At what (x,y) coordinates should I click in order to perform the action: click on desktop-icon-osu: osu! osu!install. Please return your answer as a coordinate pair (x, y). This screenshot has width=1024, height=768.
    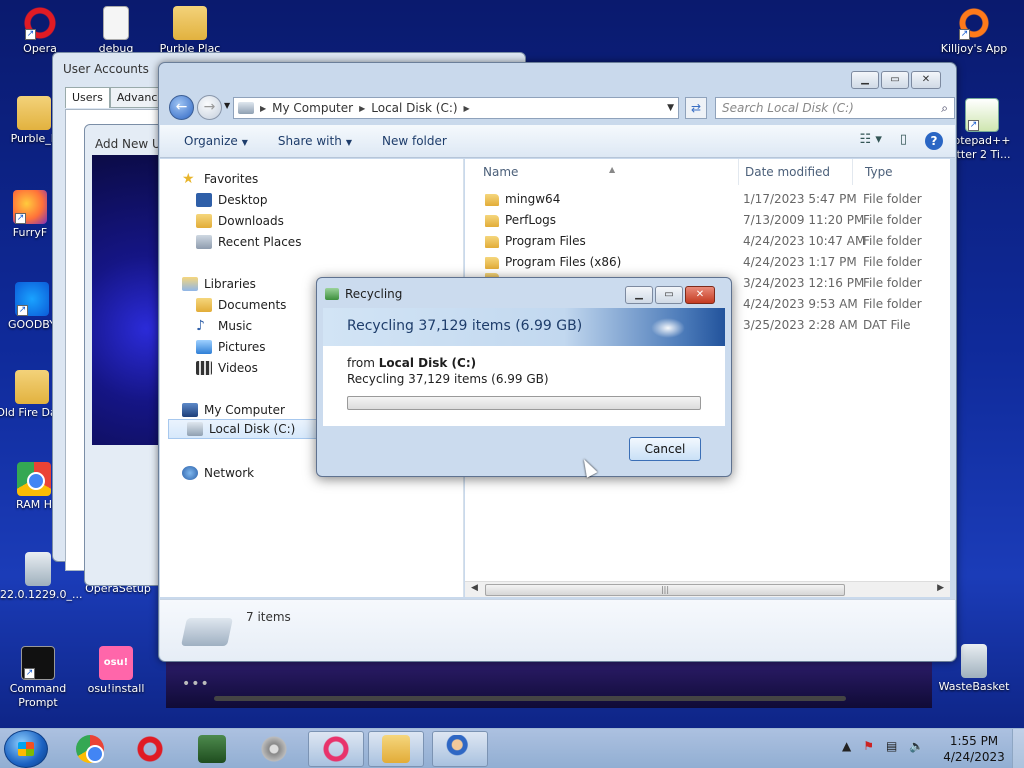
    Looking at the image, I should click on (116, 671).